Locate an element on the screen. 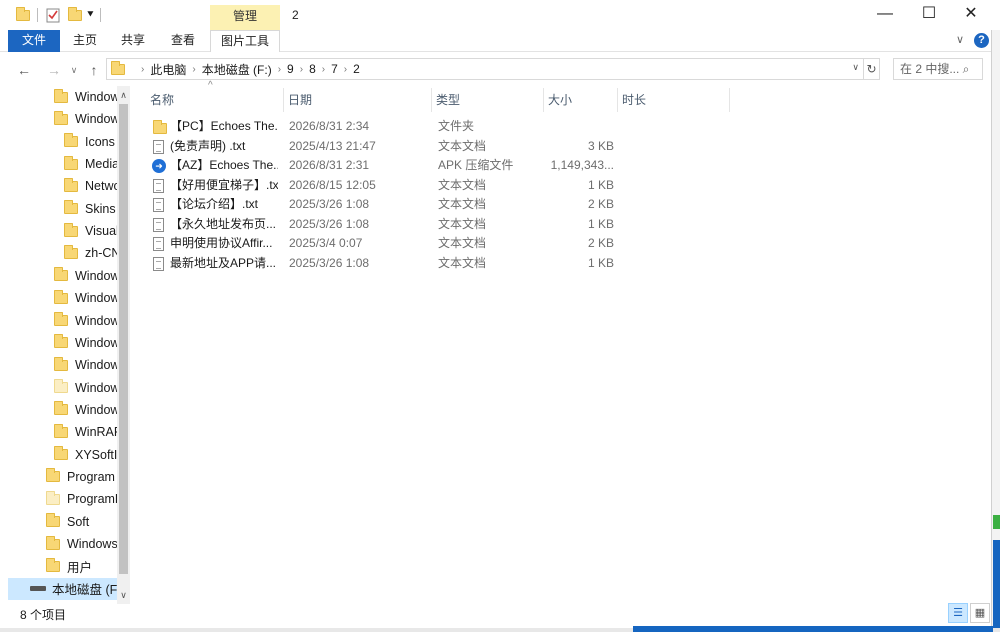 The height and width of the screenshot is (632, 1000). scroll-up-arrow-icon: ∧ is located at coordinates (123, 95).